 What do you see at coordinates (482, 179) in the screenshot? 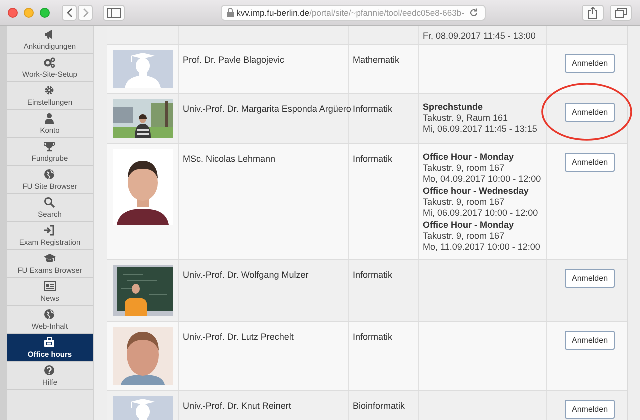
I see `slot-time: Mo, 04.09.2017 10:00 - 12:00` at bounding box center [482, 179].